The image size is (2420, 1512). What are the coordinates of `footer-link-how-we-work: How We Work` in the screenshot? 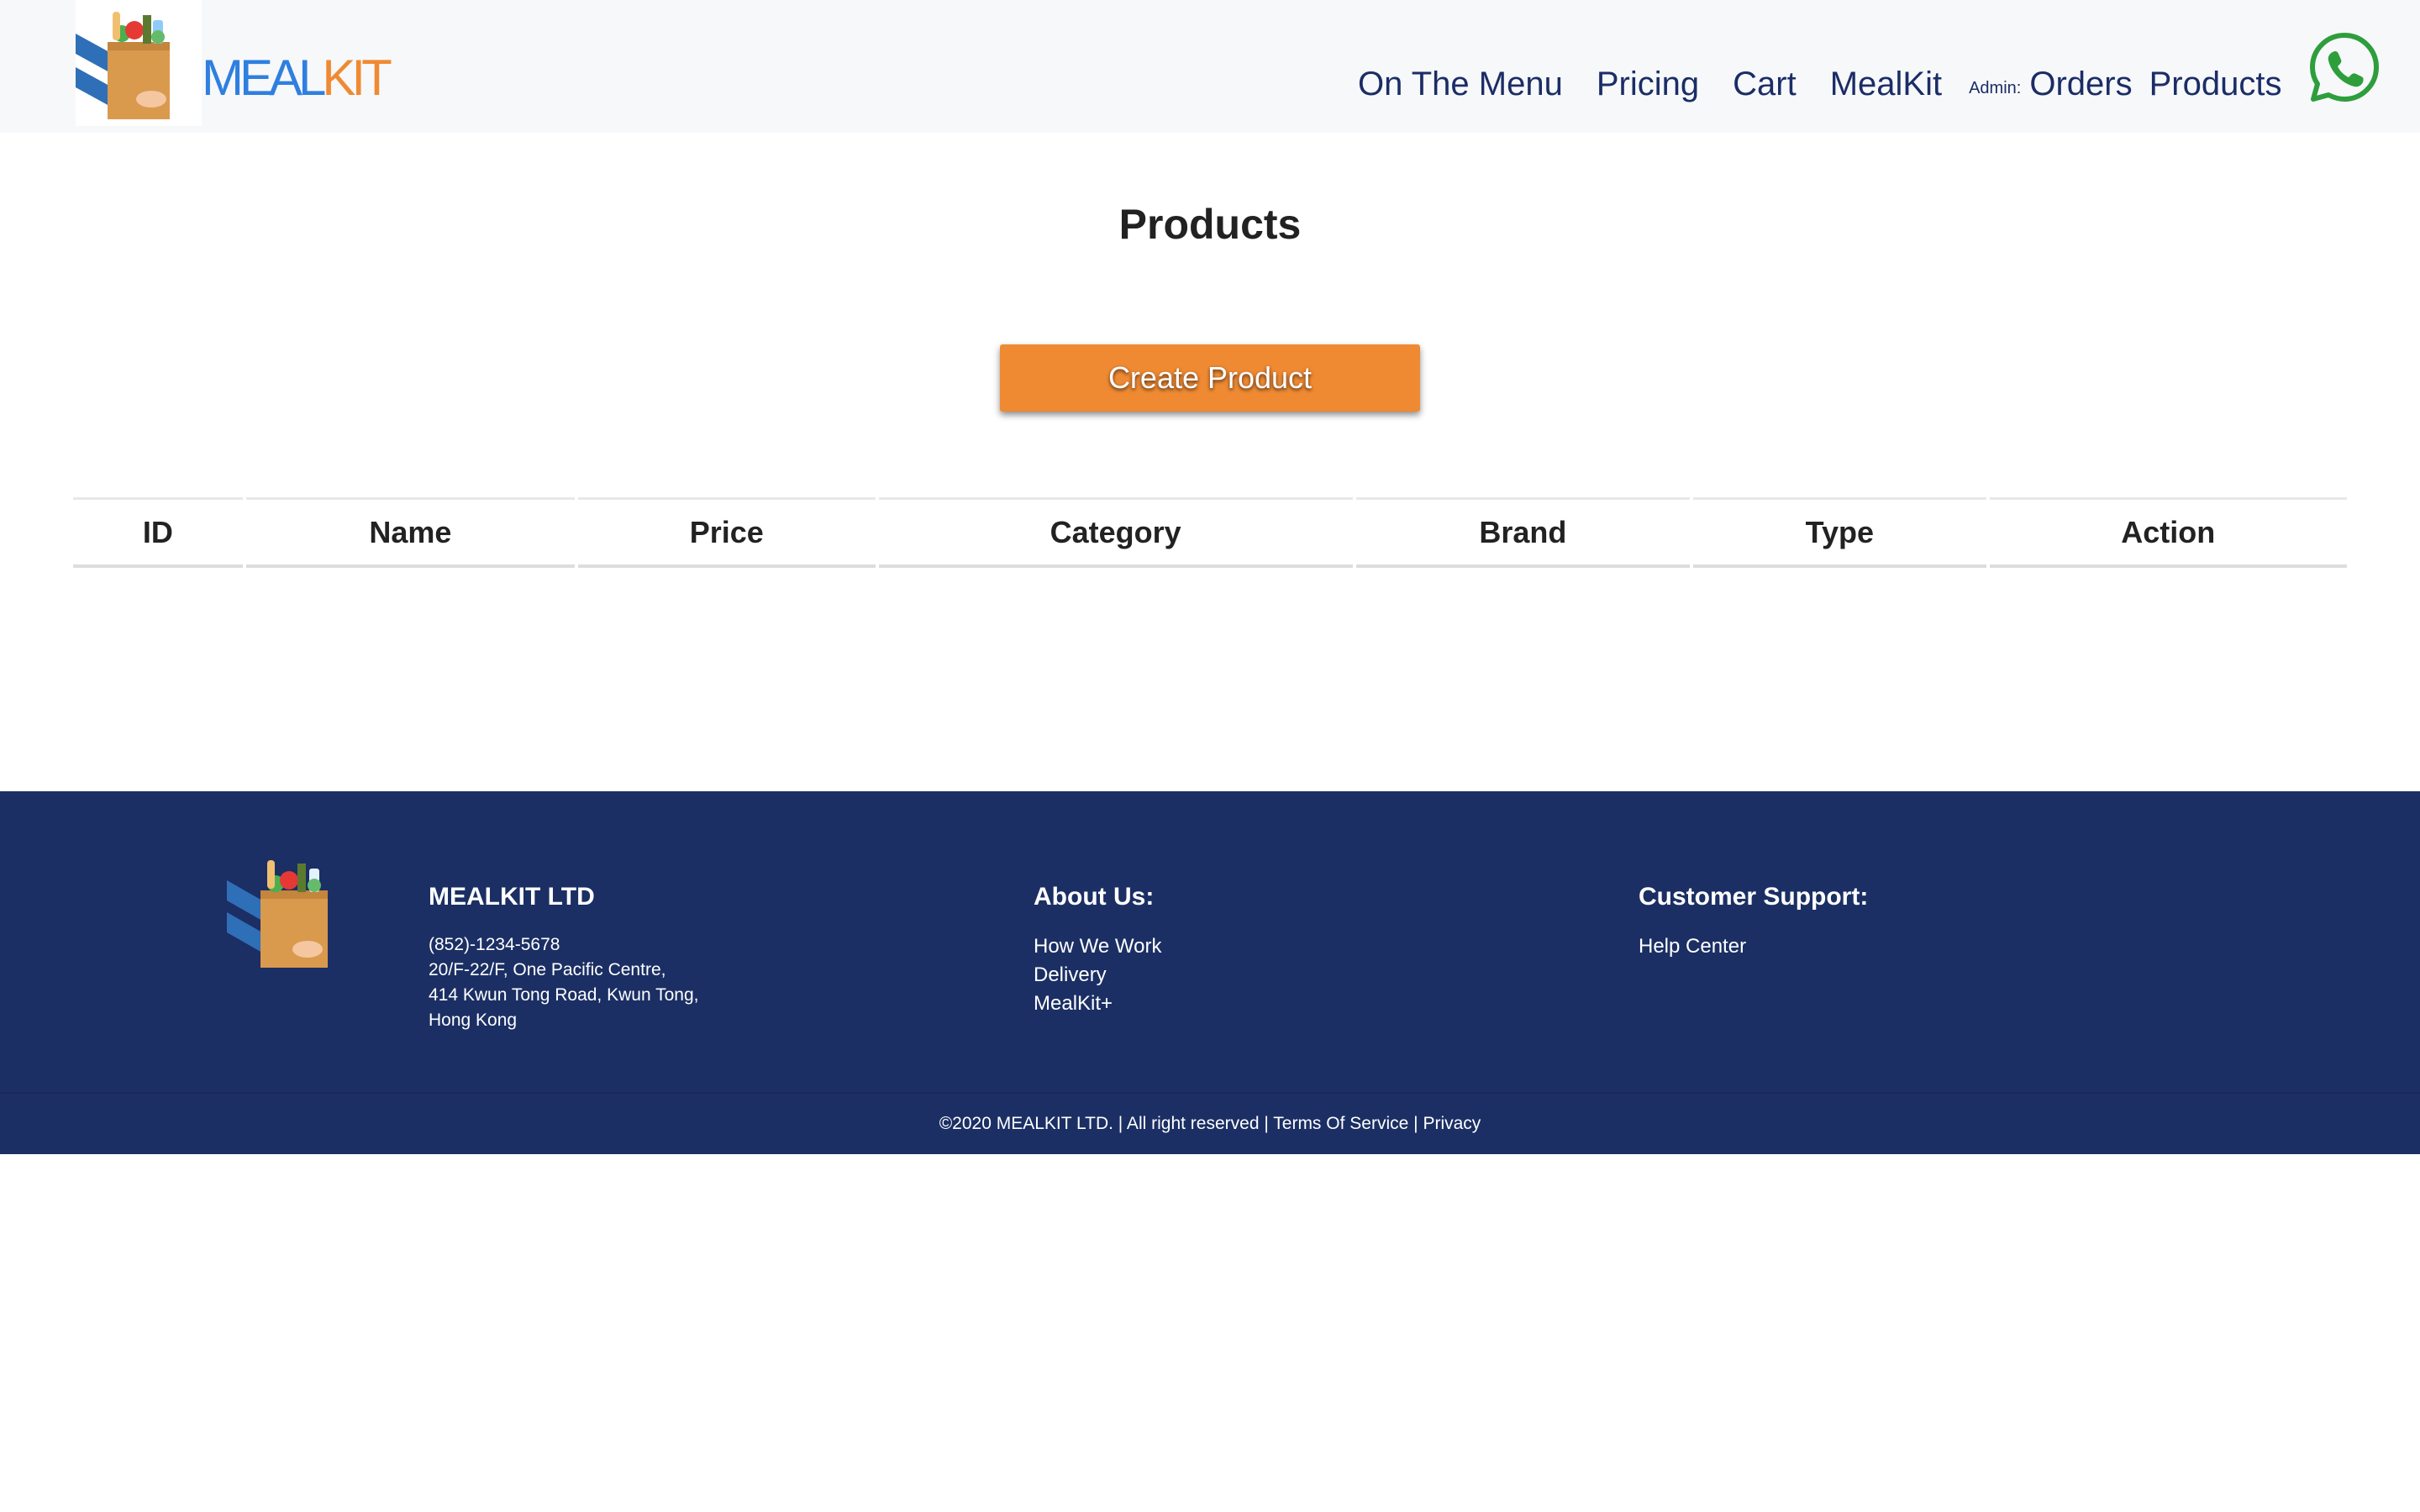 It's located at (1097, 946).